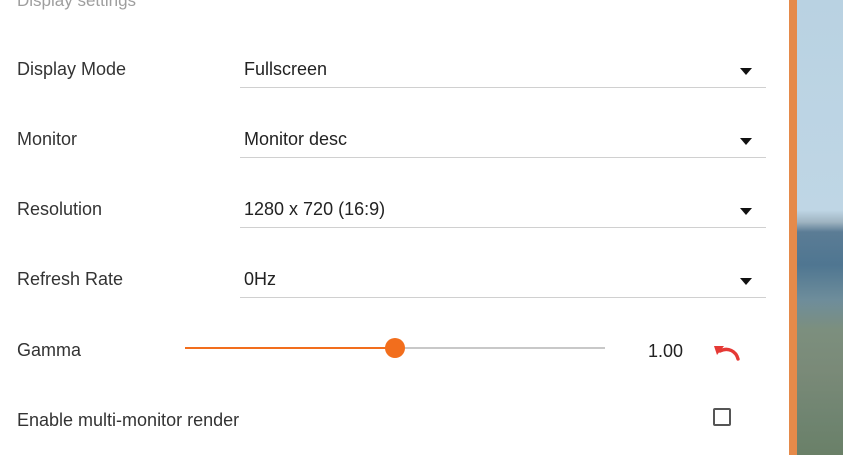  Describe the element at coordinates (290, 348) in the screenshot. I see `gamma-slider-fill` at that location.